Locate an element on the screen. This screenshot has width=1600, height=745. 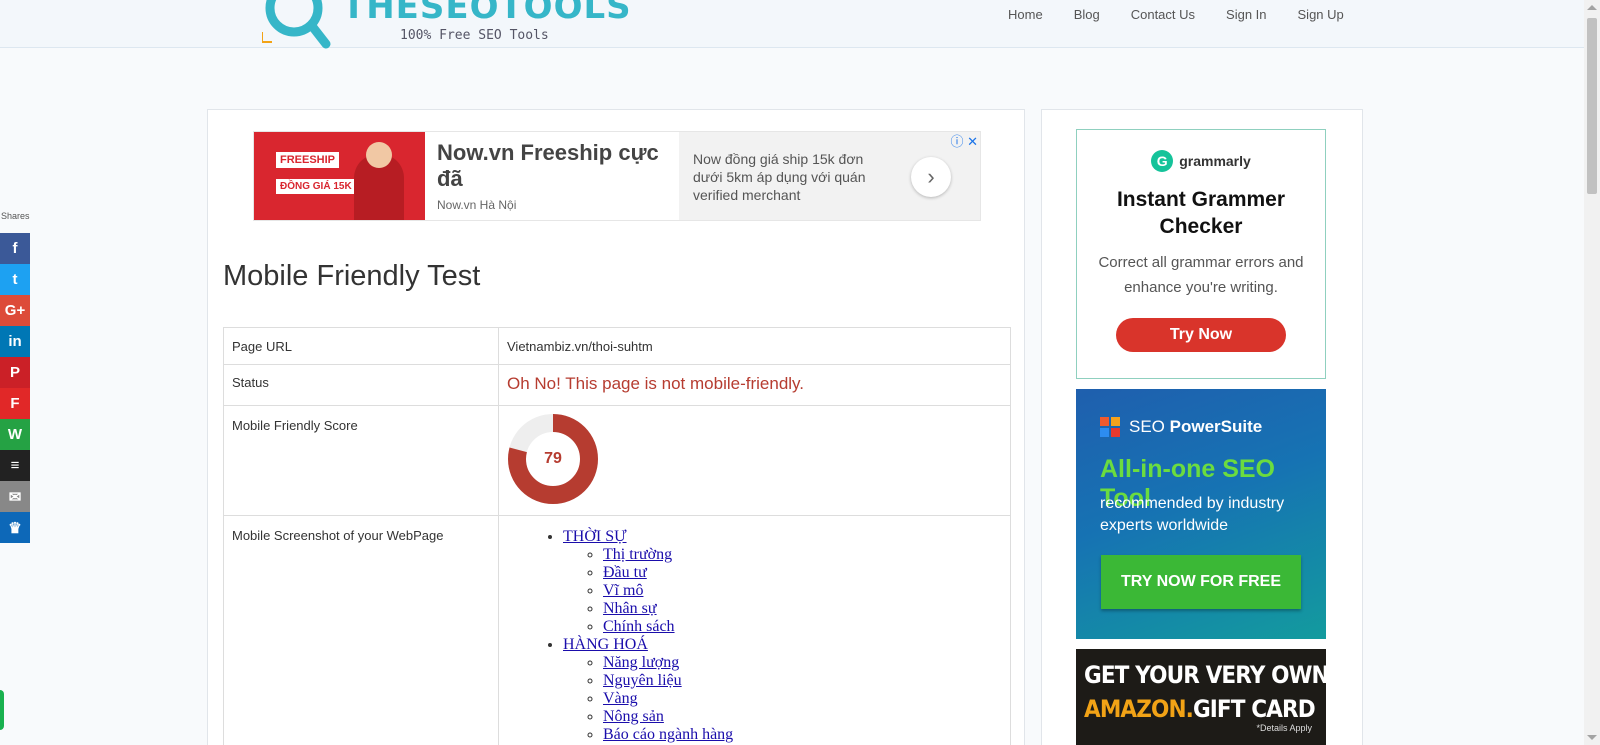
ad-person-head is located at coordinates (379, 155).